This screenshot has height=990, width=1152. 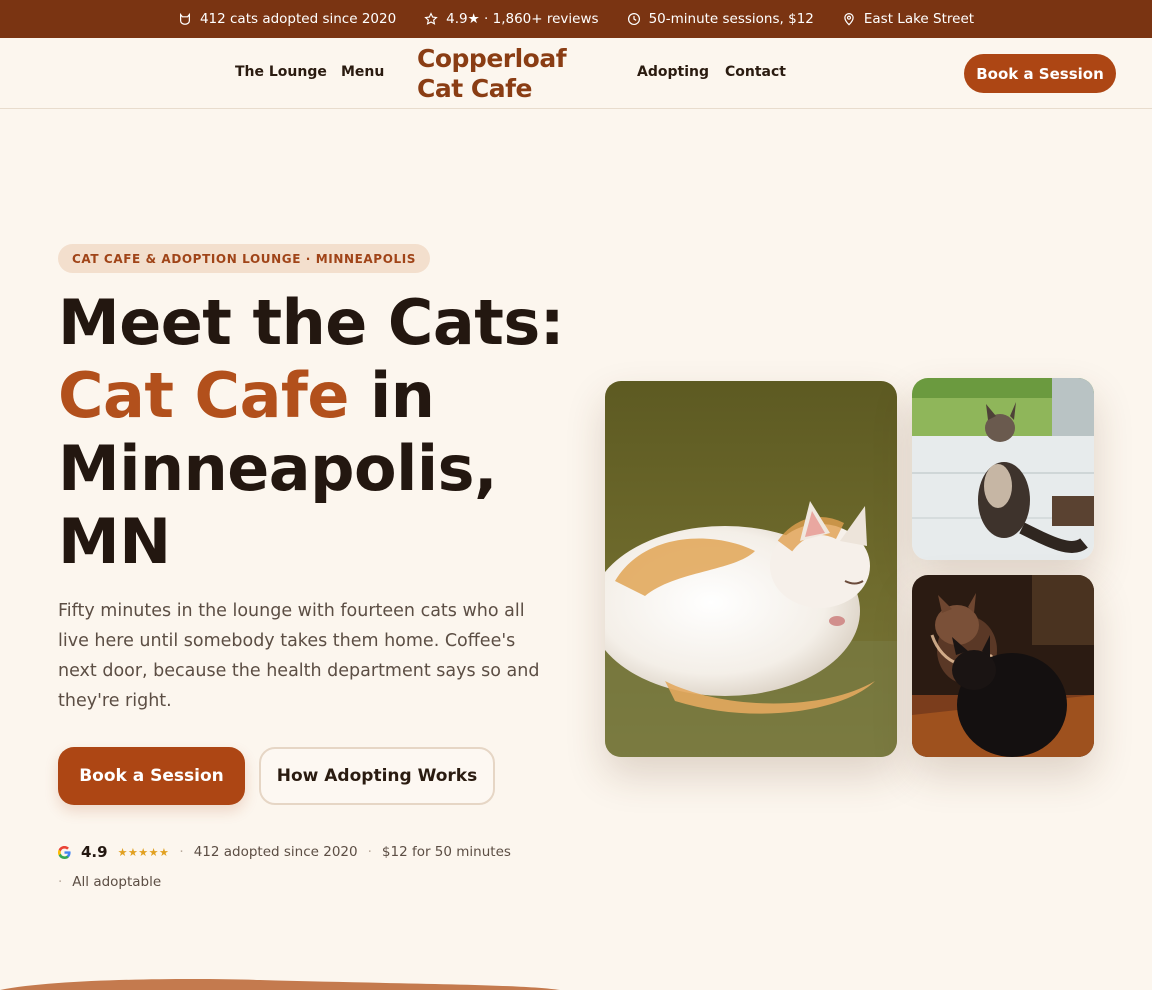 What do you see at coordinates (275, 852) in the screenshot?
I see `stats-adopted: 412 adopted since 2020` at bounding box center [275, 852].